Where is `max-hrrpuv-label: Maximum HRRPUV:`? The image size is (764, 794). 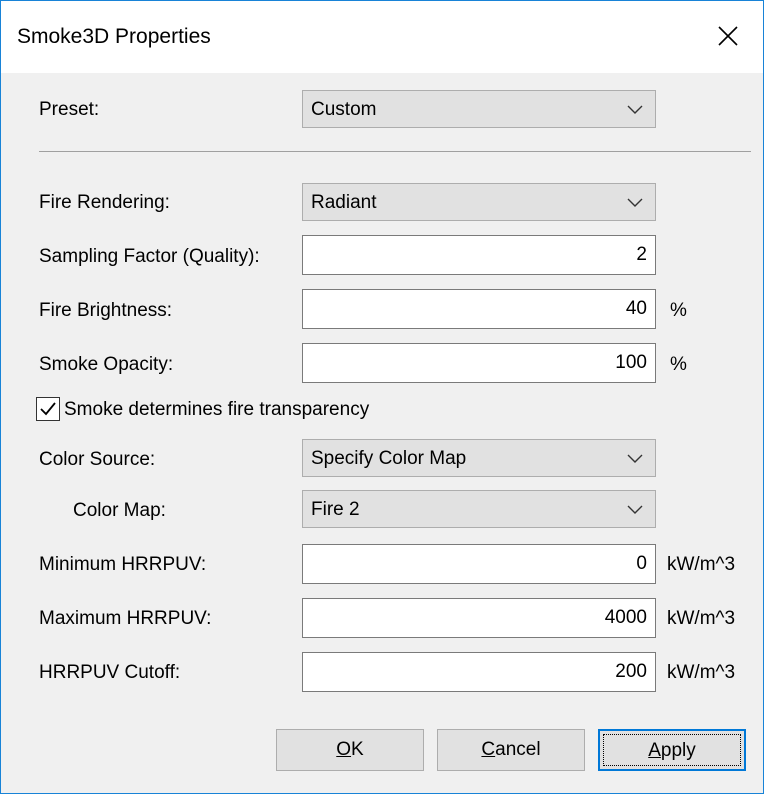
max-hrrpuv-label: Maximum HRRPUV: is located at coordinates (125, 618).